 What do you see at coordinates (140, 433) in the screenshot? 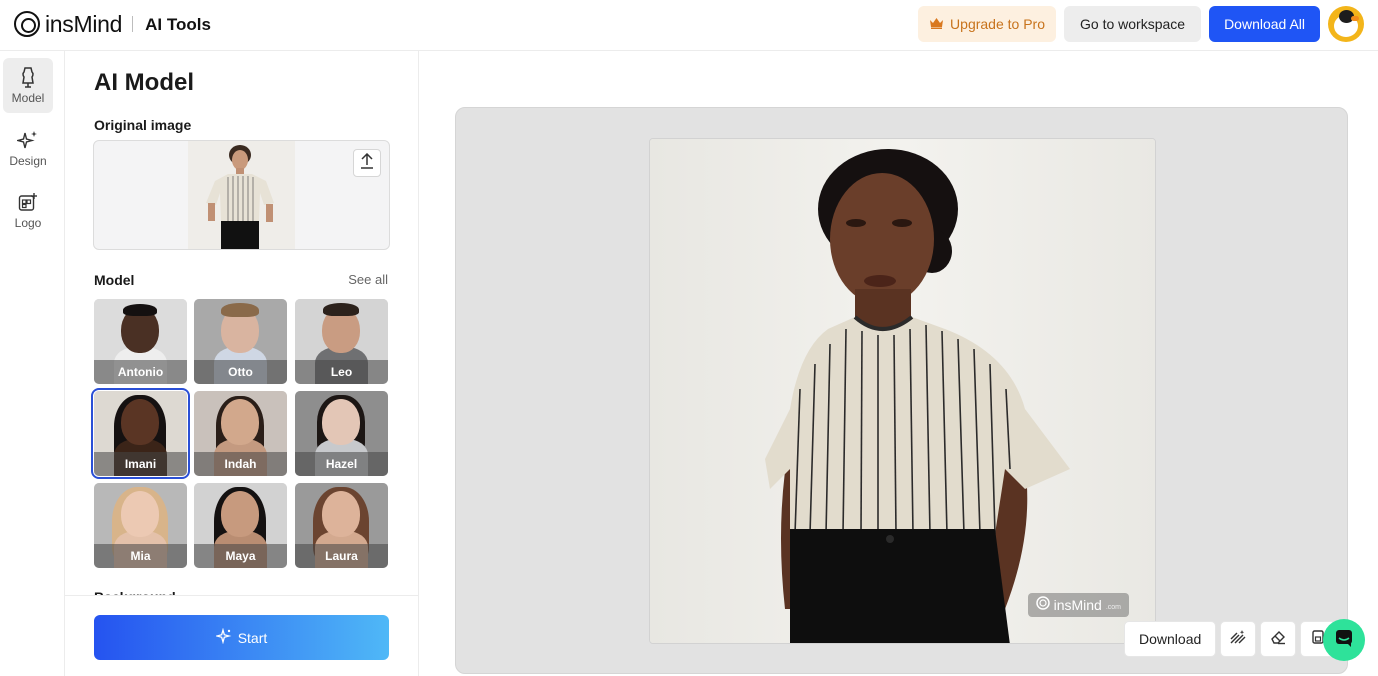
I see `model-card-imani: Imani` at bounding box center [140, 433].